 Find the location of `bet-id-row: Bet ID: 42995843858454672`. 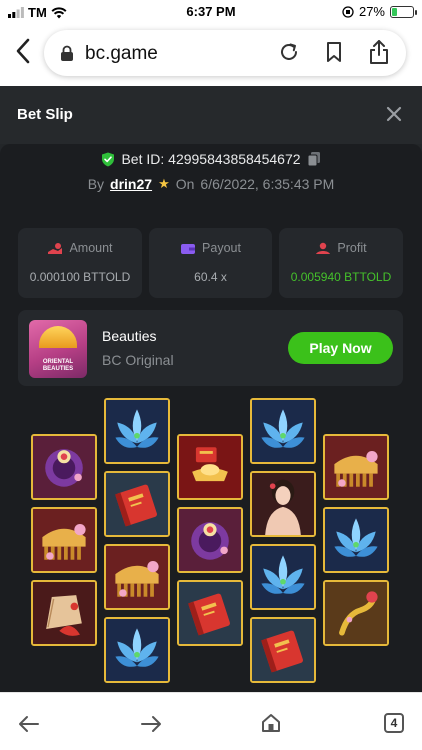

bet-id-row: Bet ID: 42995843858454672 is located at coordinates (211, 159).